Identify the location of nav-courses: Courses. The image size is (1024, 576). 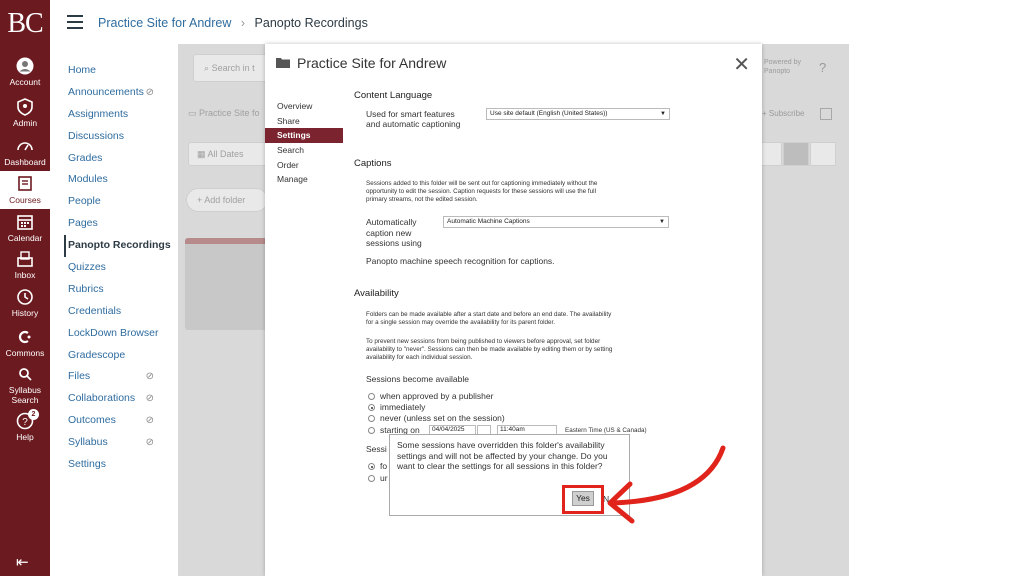
(25, 190).